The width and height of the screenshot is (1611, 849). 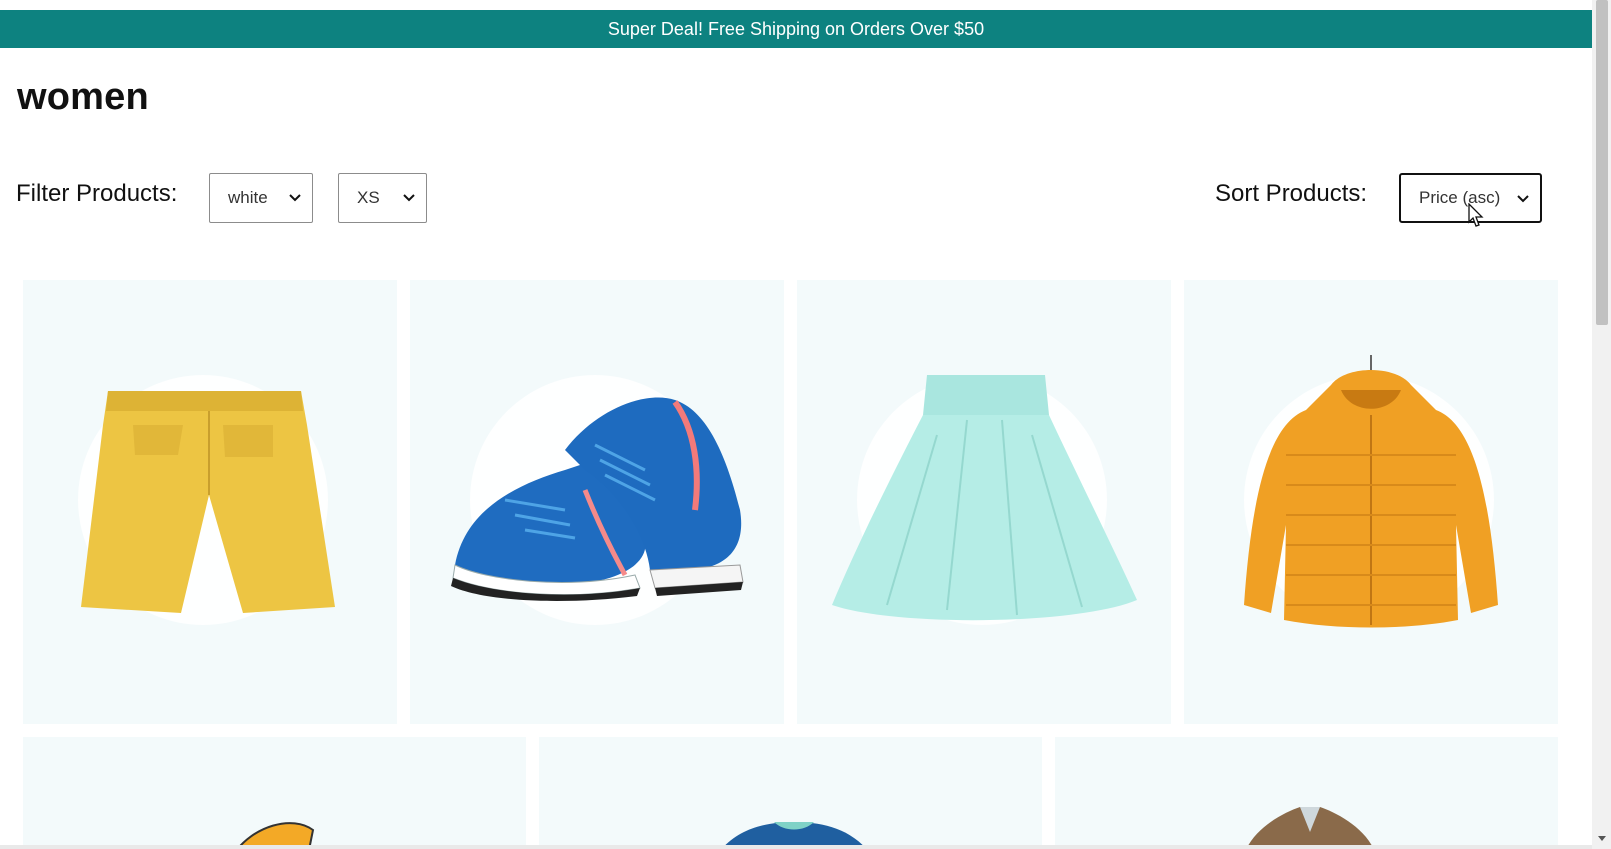 I want to click on size-filter-value: XS, so click(x=368, y=197).